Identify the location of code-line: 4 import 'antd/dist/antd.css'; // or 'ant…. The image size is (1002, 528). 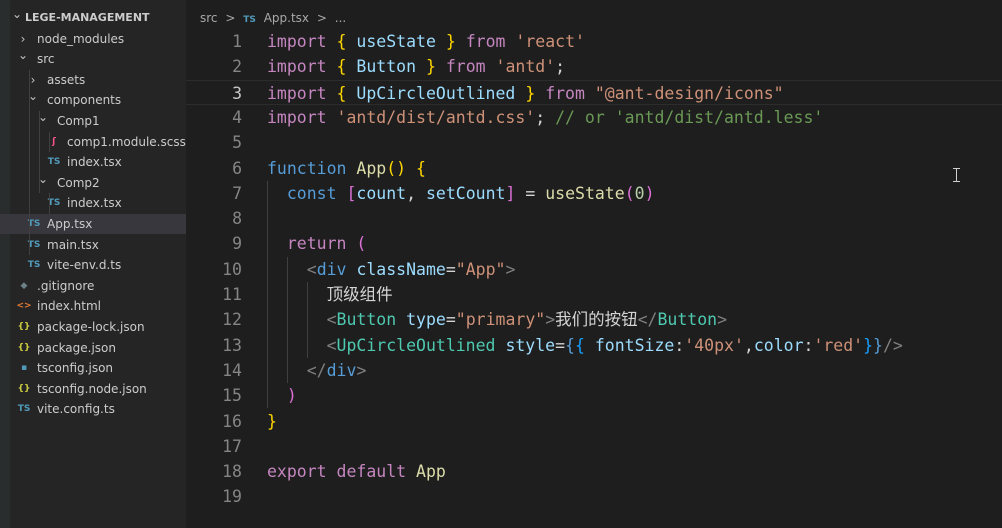
(594, 117).